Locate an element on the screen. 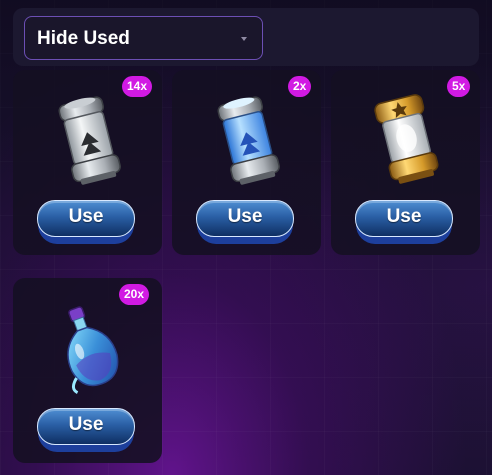  filter-selected-label: Hide Used is located at coordinates (83, 38).